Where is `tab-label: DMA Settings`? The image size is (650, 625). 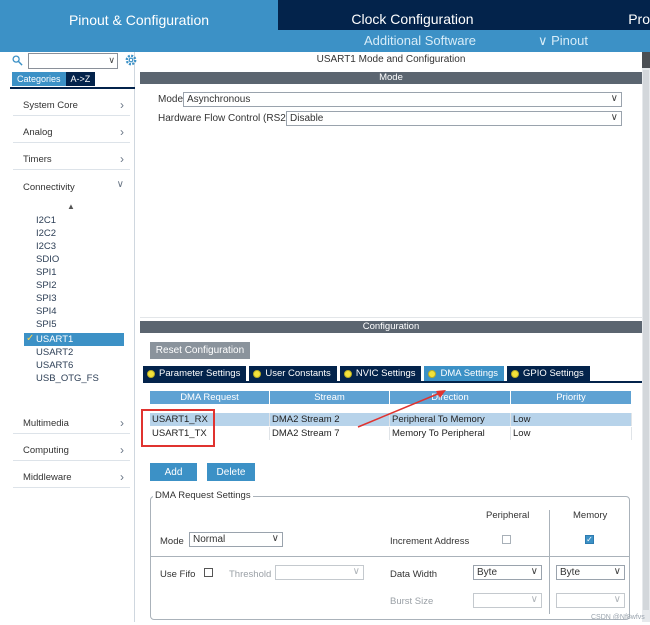
tab-label: DMA Settings is located at coordinates (469, 373).